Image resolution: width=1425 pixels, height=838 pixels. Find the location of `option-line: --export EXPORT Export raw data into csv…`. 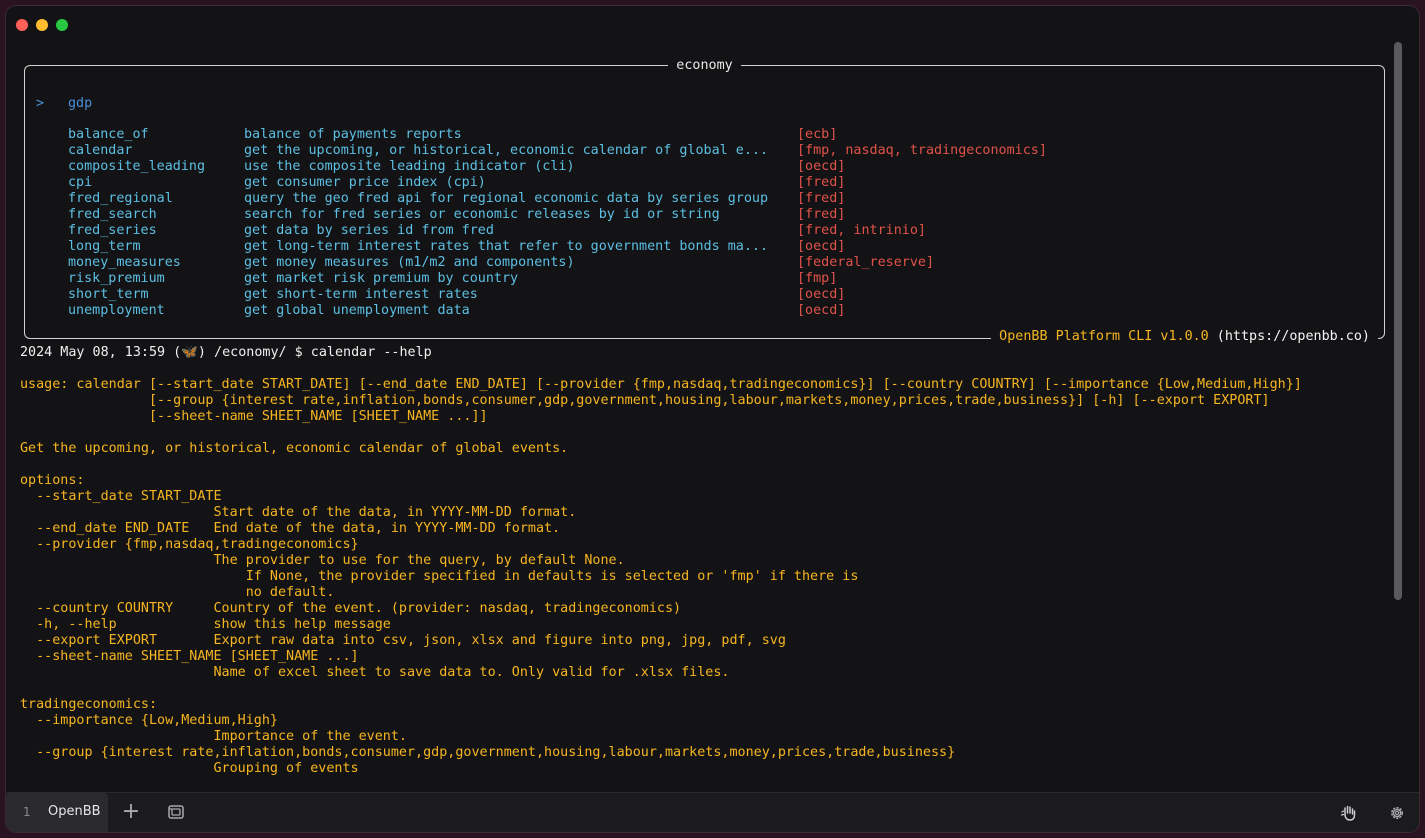

option-line: --export EXPORT Export raw data into csv… is located at coordinates (403, 640).